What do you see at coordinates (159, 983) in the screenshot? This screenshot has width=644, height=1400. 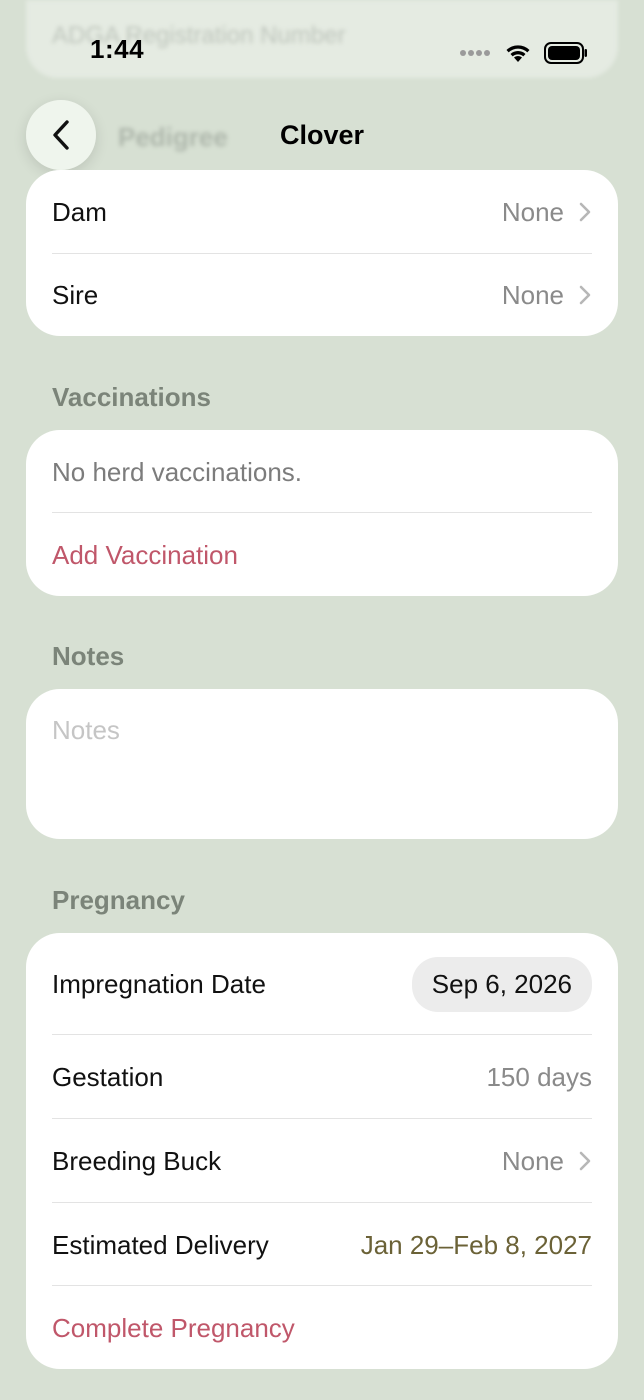 I see `impregnation-date-label: Impregnation Date` at bounding box center [159, 983].